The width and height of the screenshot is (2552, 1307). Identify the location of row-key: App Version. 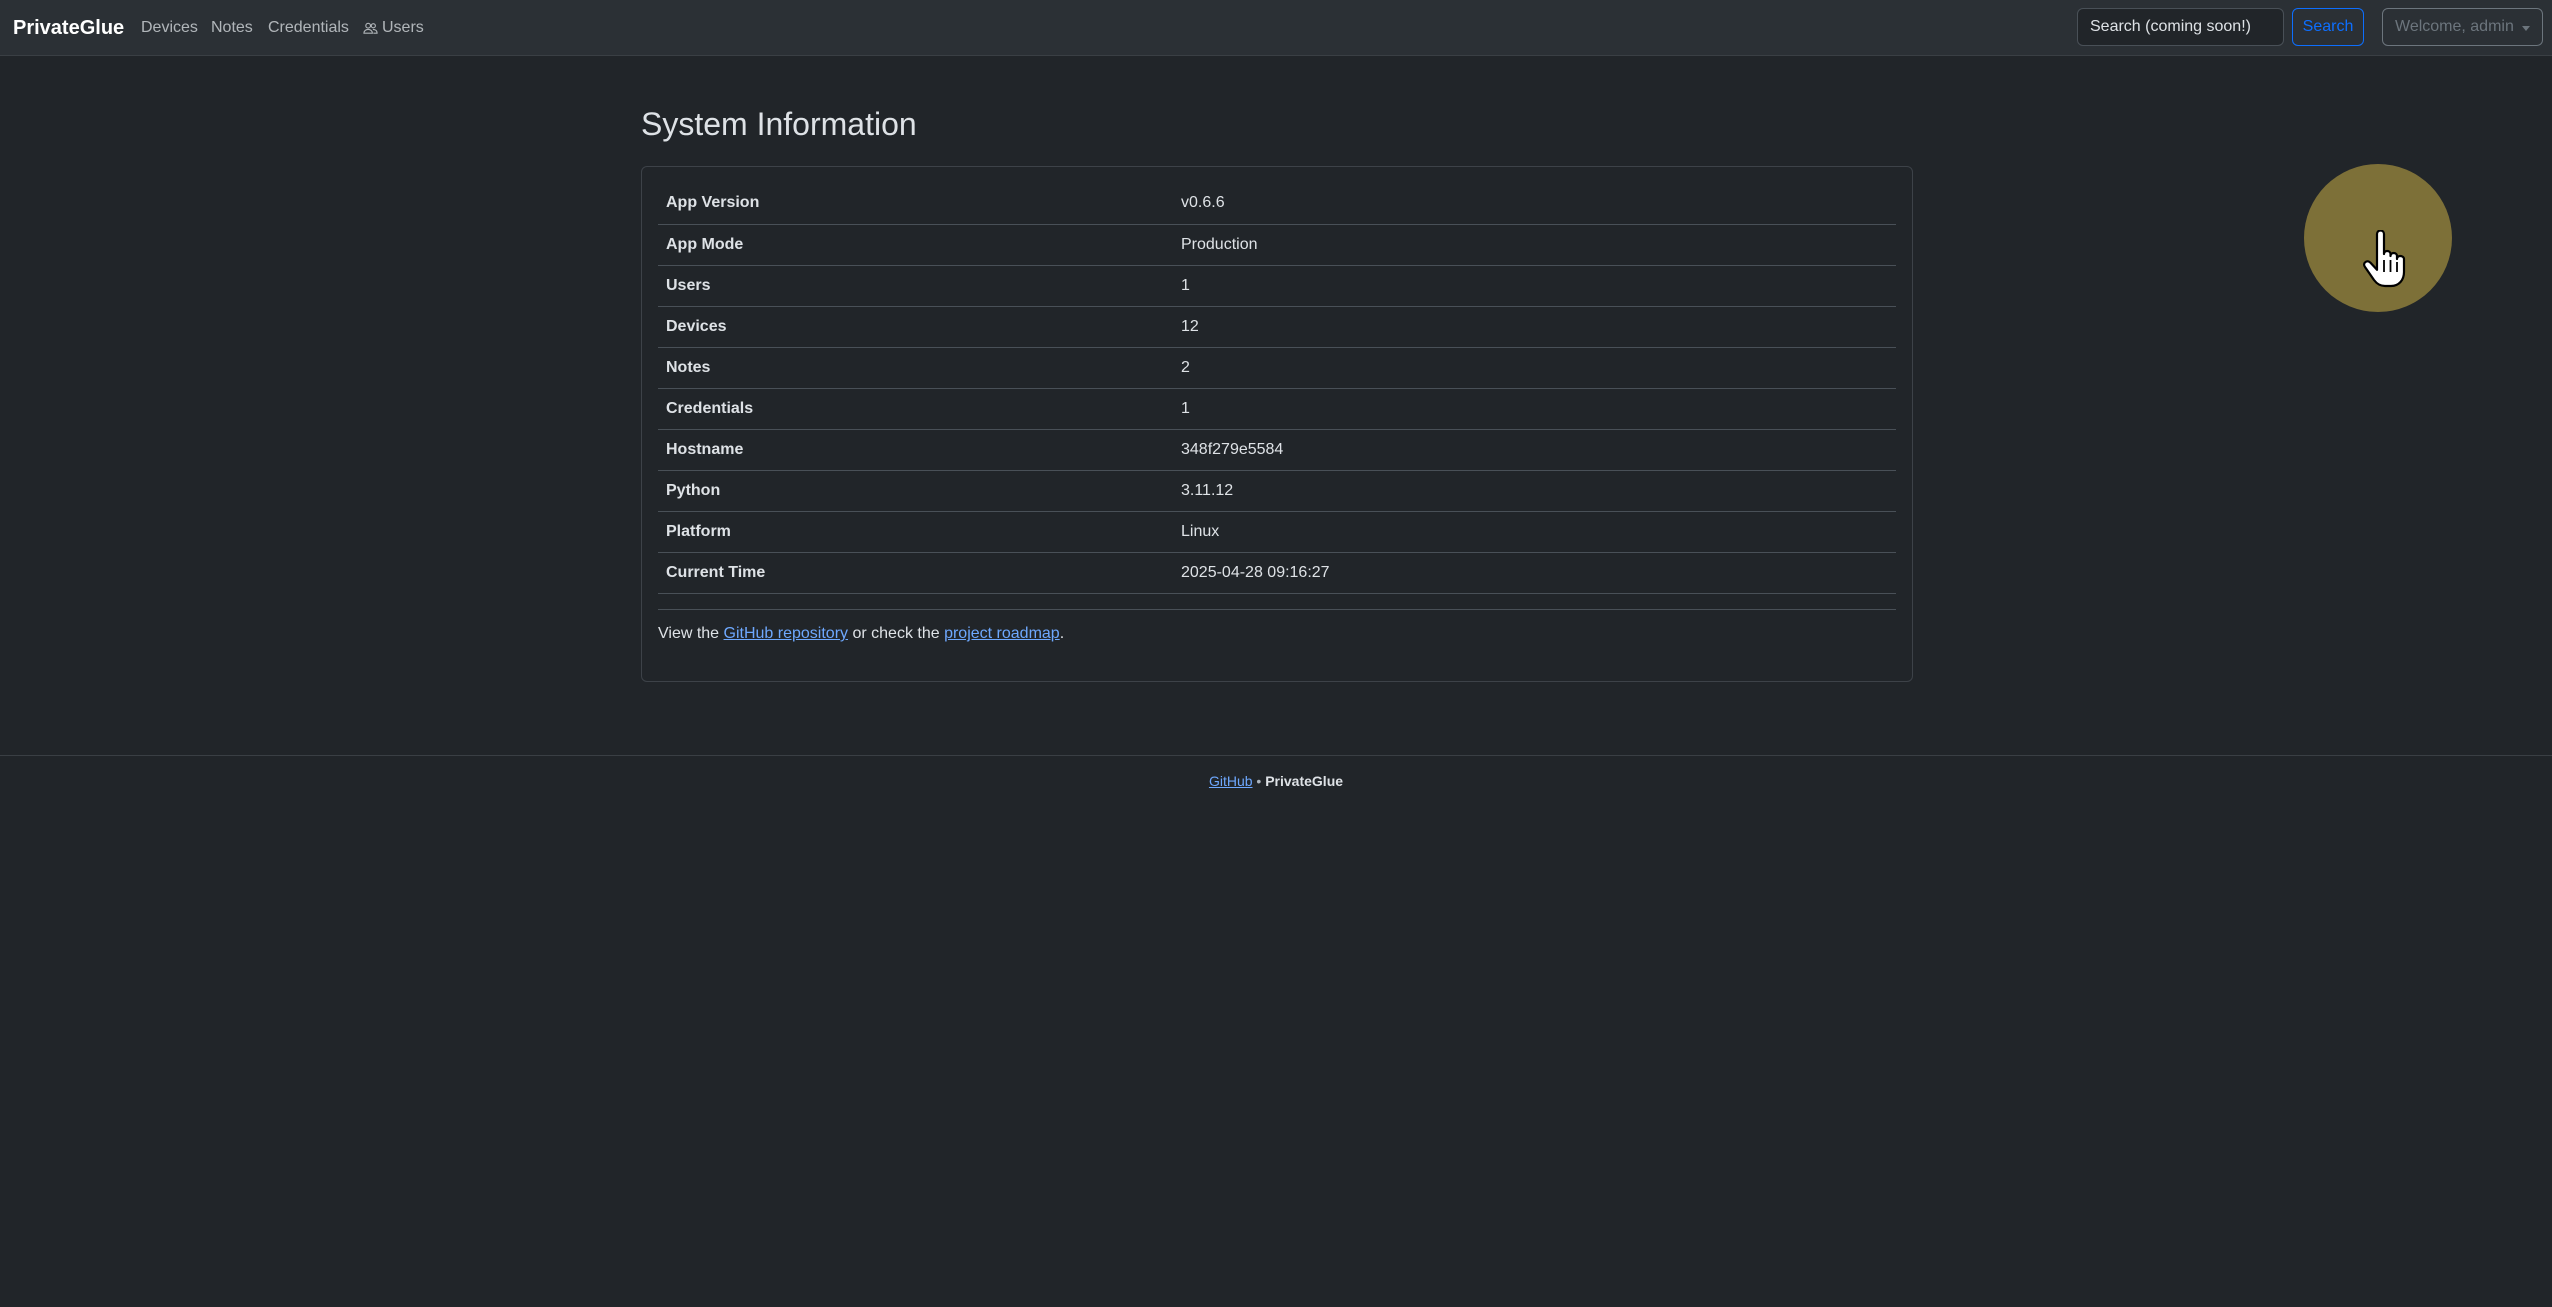
(713, 203).